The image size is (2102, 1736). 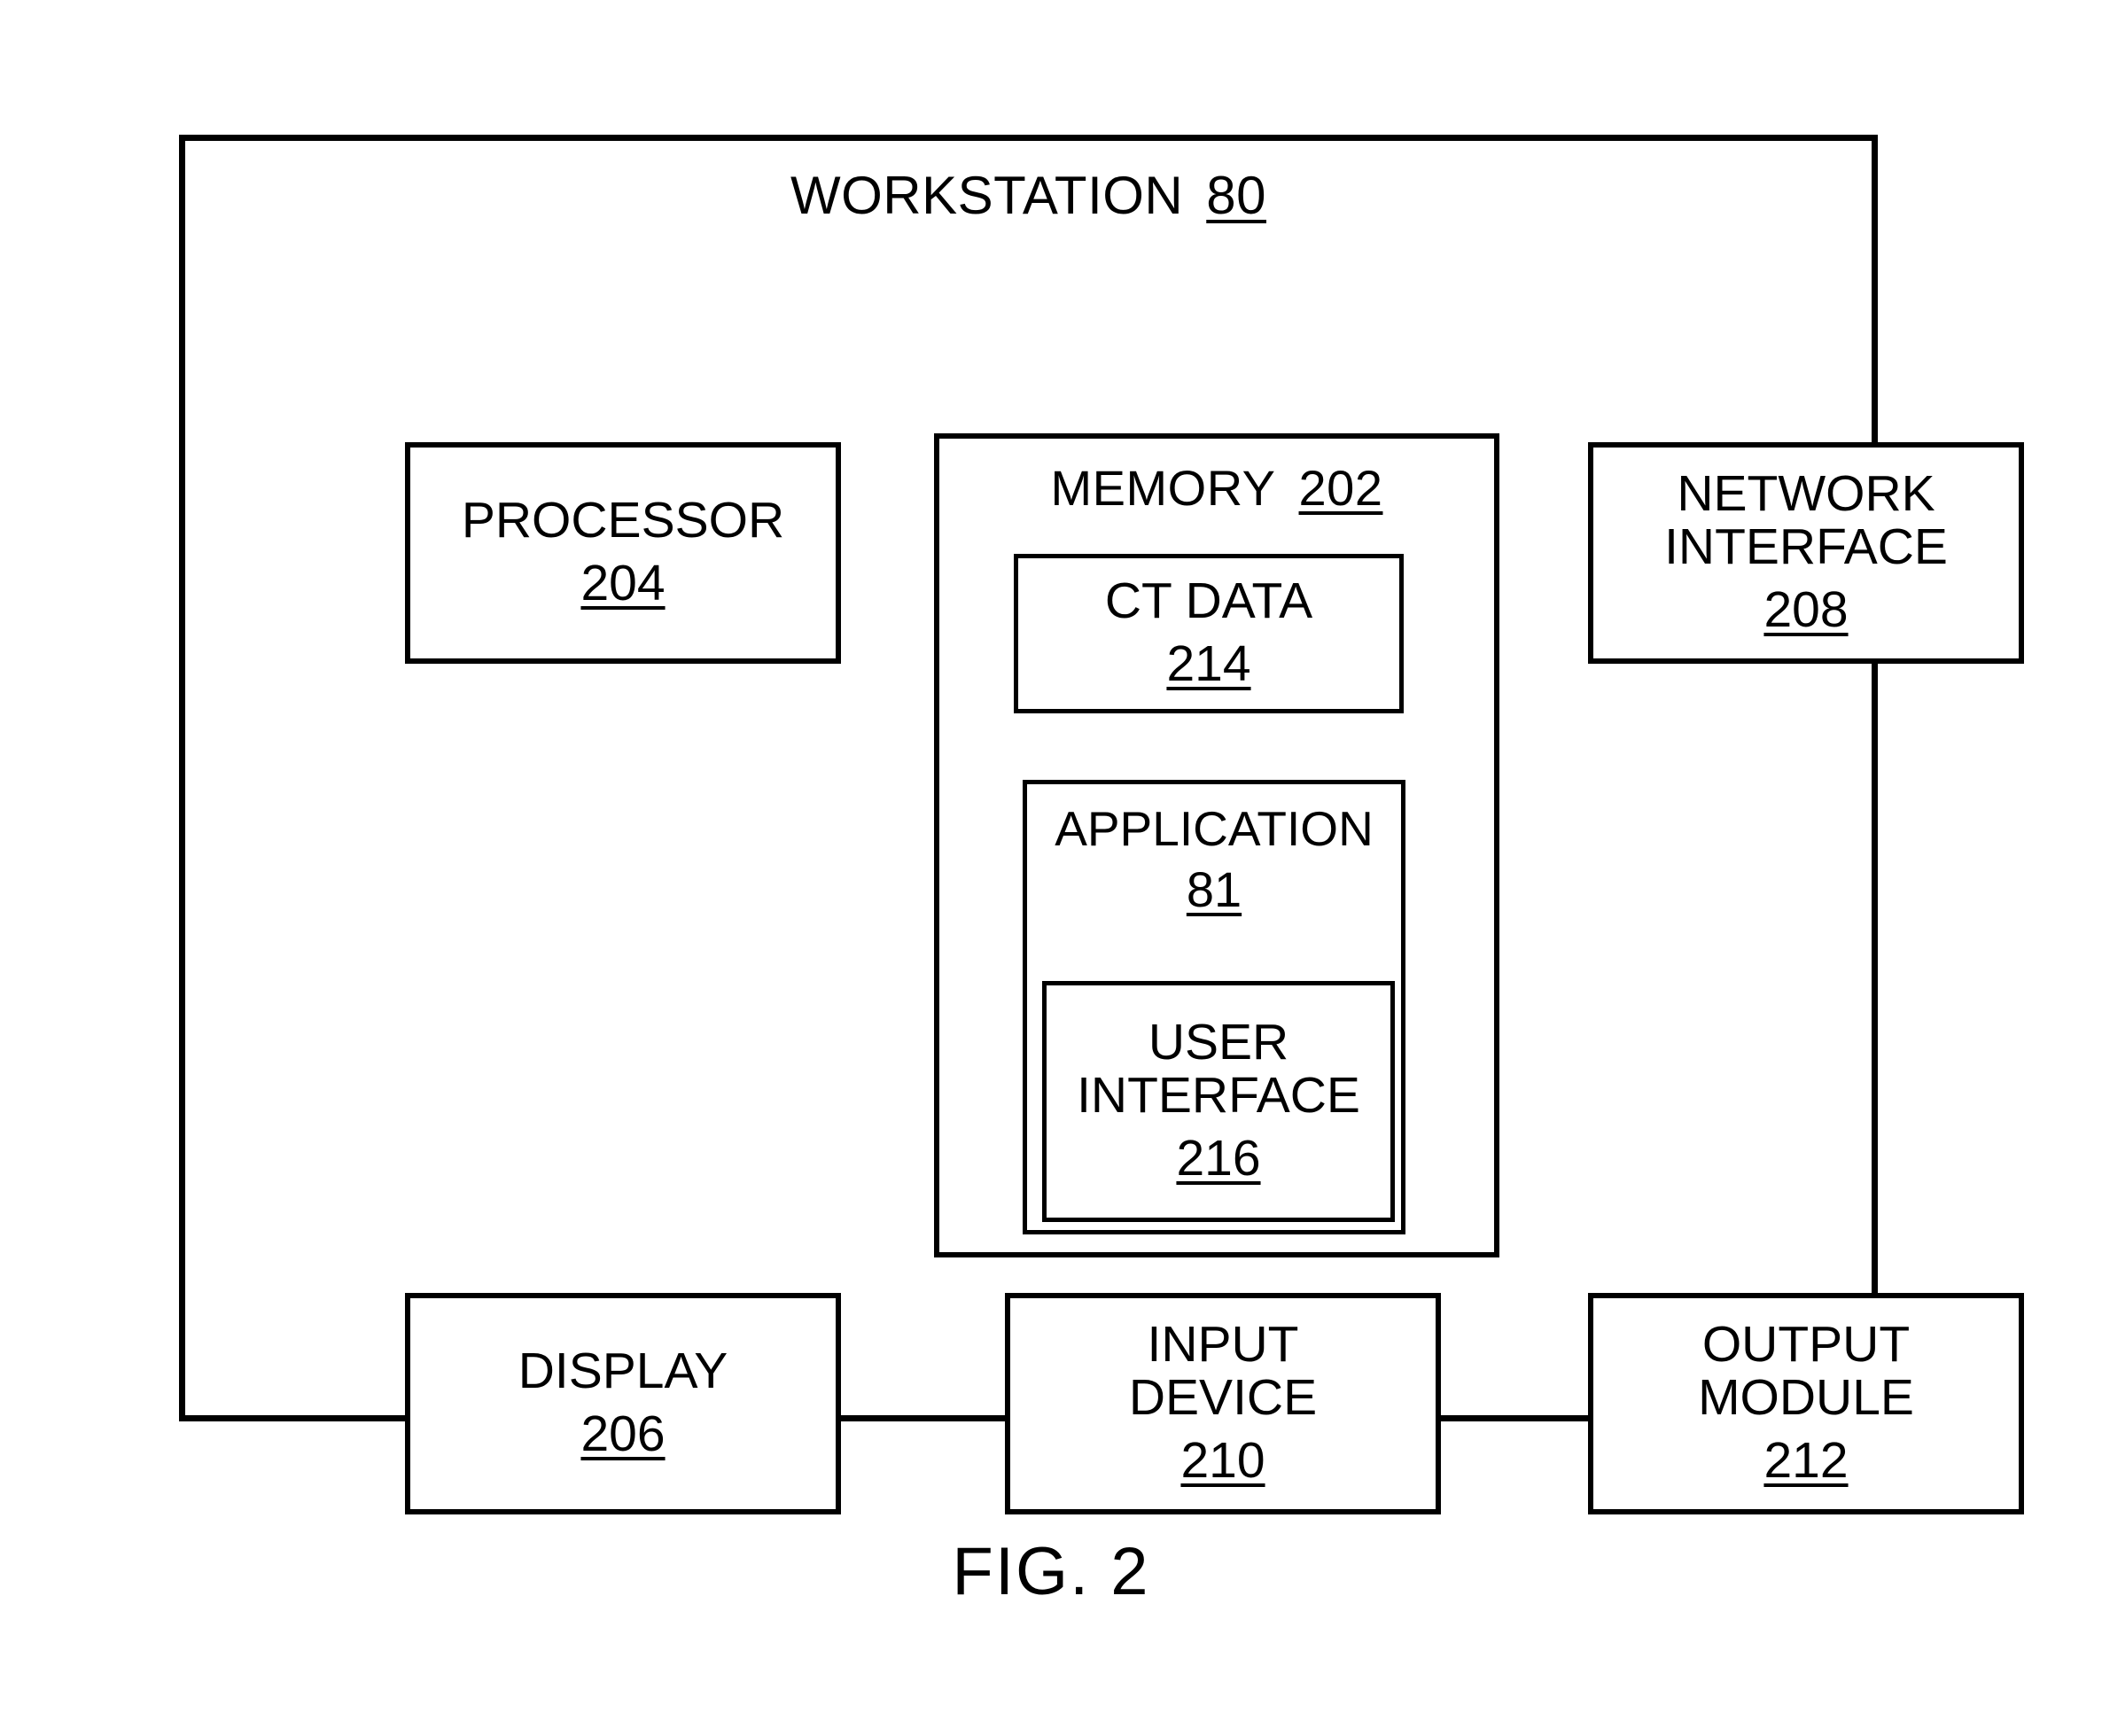 I want to click on ct-data-label: CT DATA, so click(x=1208, y=600).